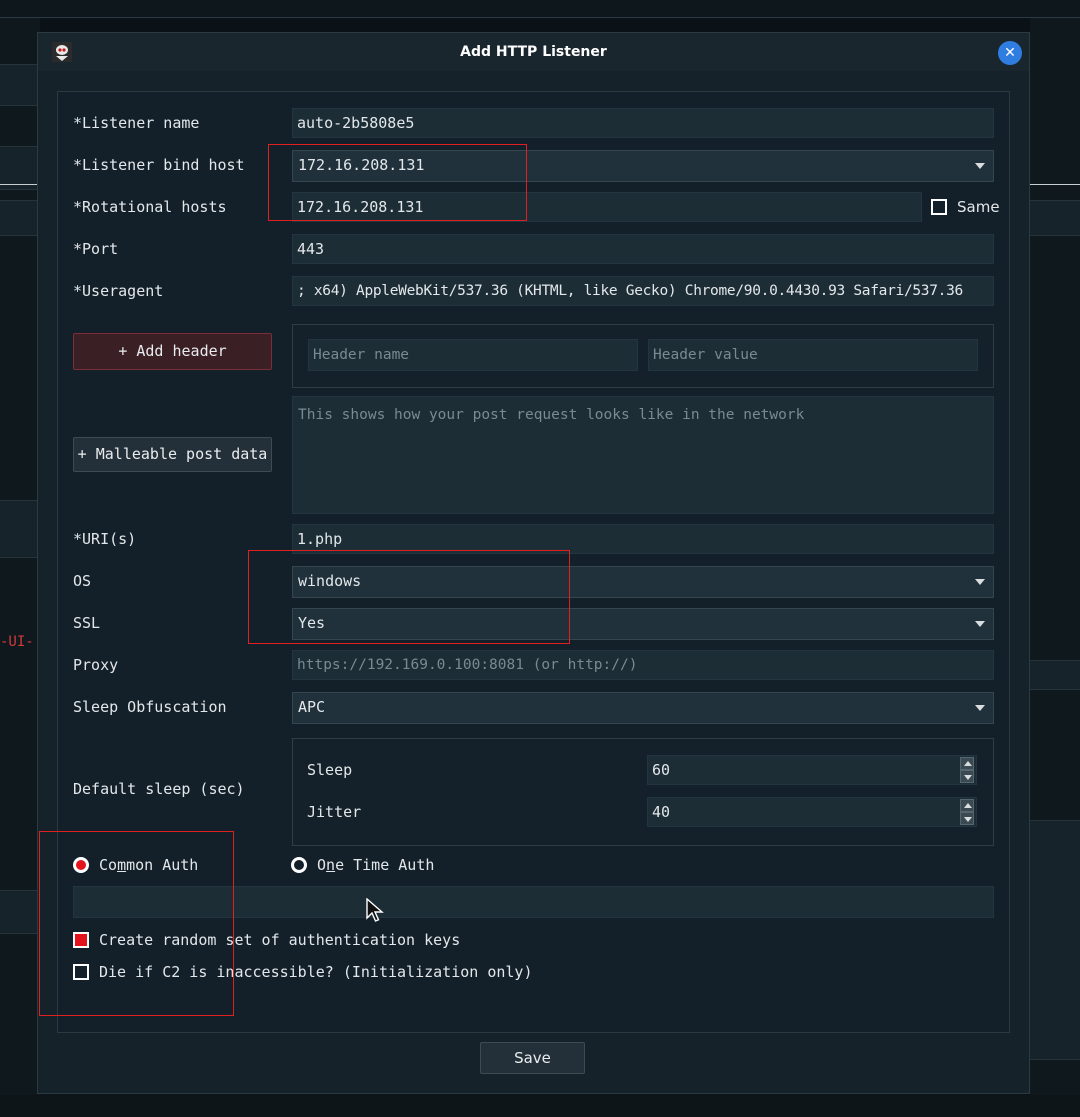 Image resolution: width=1080 pixels, height=1117 pixels. What do you see at coordinates (376, 865) in the screenshot?
I see `one-time-auth-label: One Time Auth` at bounding box center [376, 865].